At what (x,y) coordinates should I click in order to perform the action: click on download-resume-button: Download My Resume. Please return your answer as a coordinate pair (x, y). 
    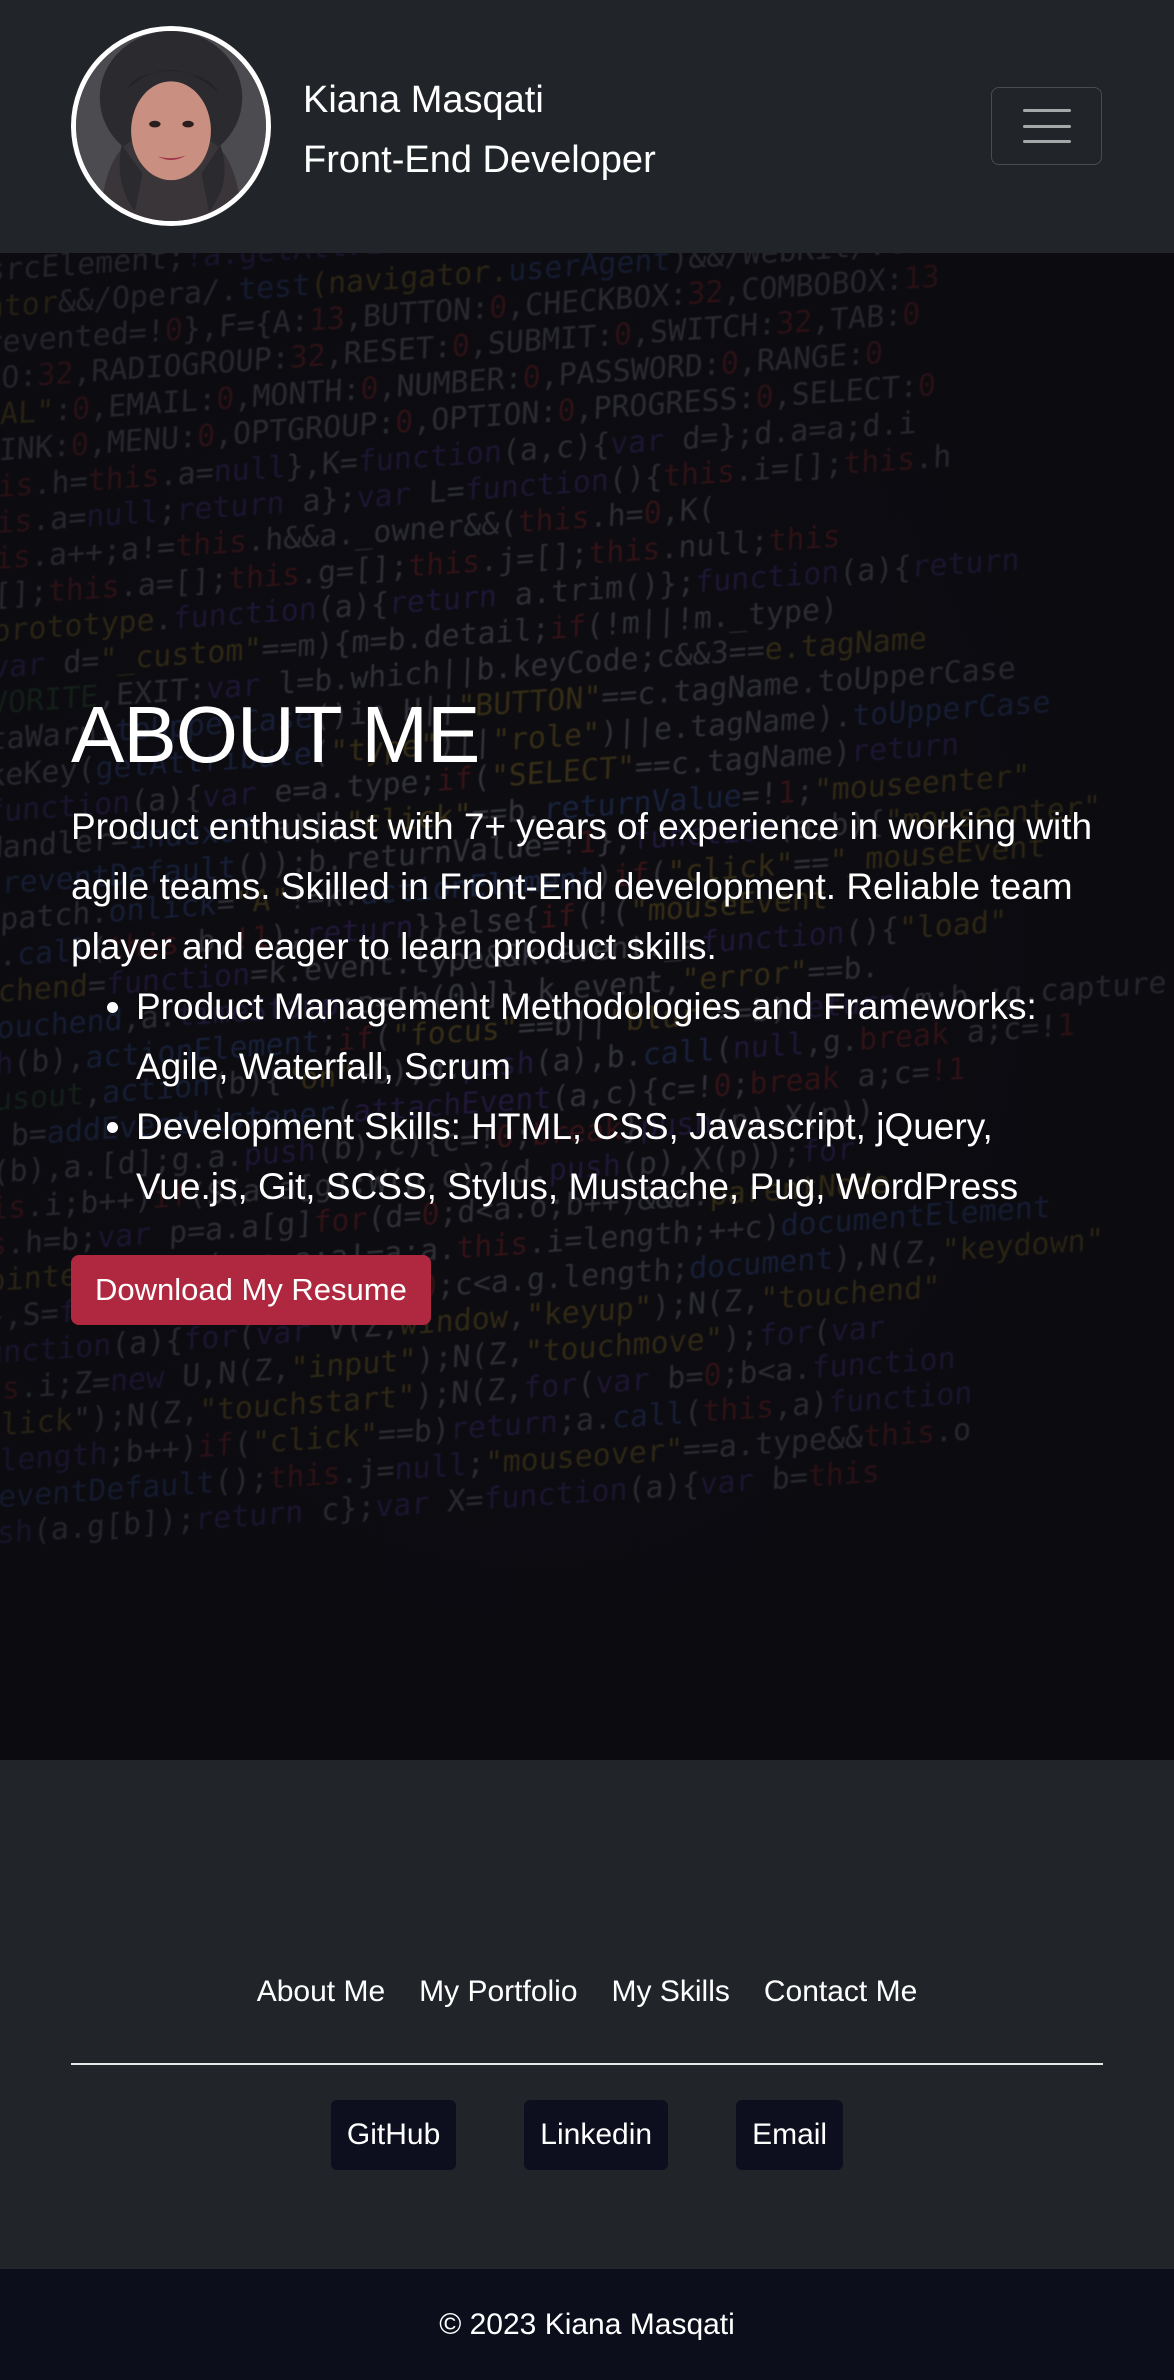
    Looking at the image, I should click on (251, 1290).